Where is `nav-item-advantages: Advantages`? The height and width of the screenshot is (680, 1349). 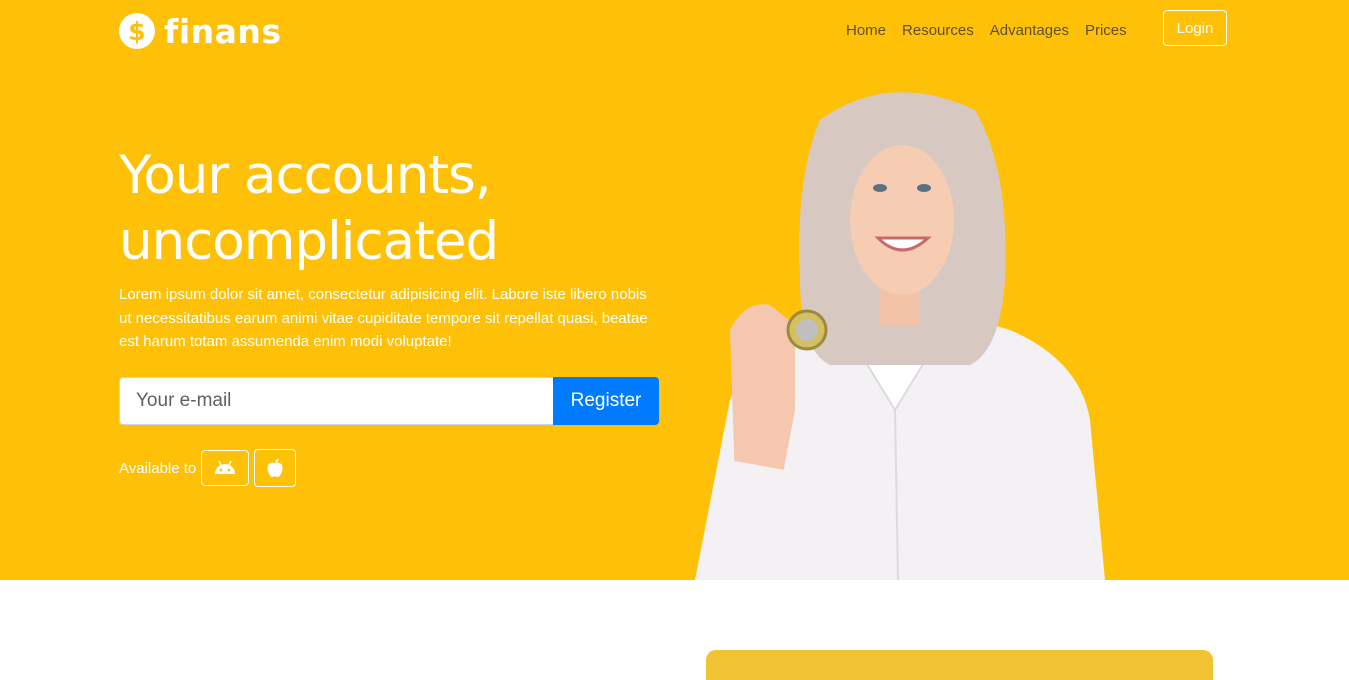 nav-item-advantages: Advantages is located at coordinates (1029, 31).